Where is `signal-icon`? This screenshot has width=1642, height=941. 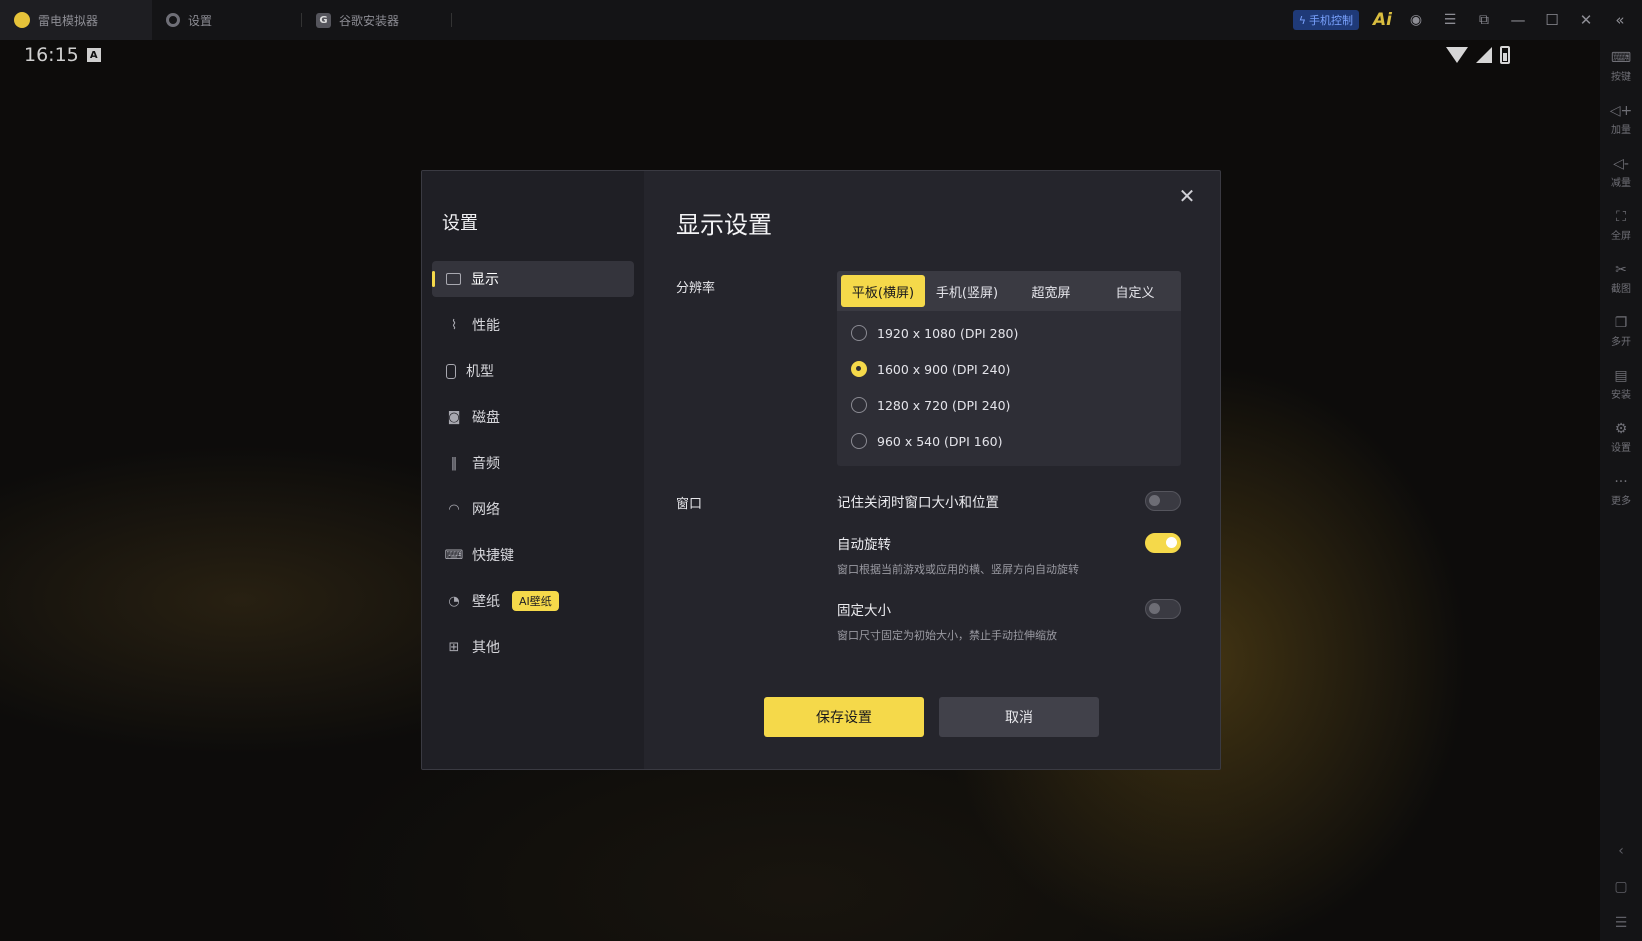 signal-icon is located at coordinates (1484, 55).